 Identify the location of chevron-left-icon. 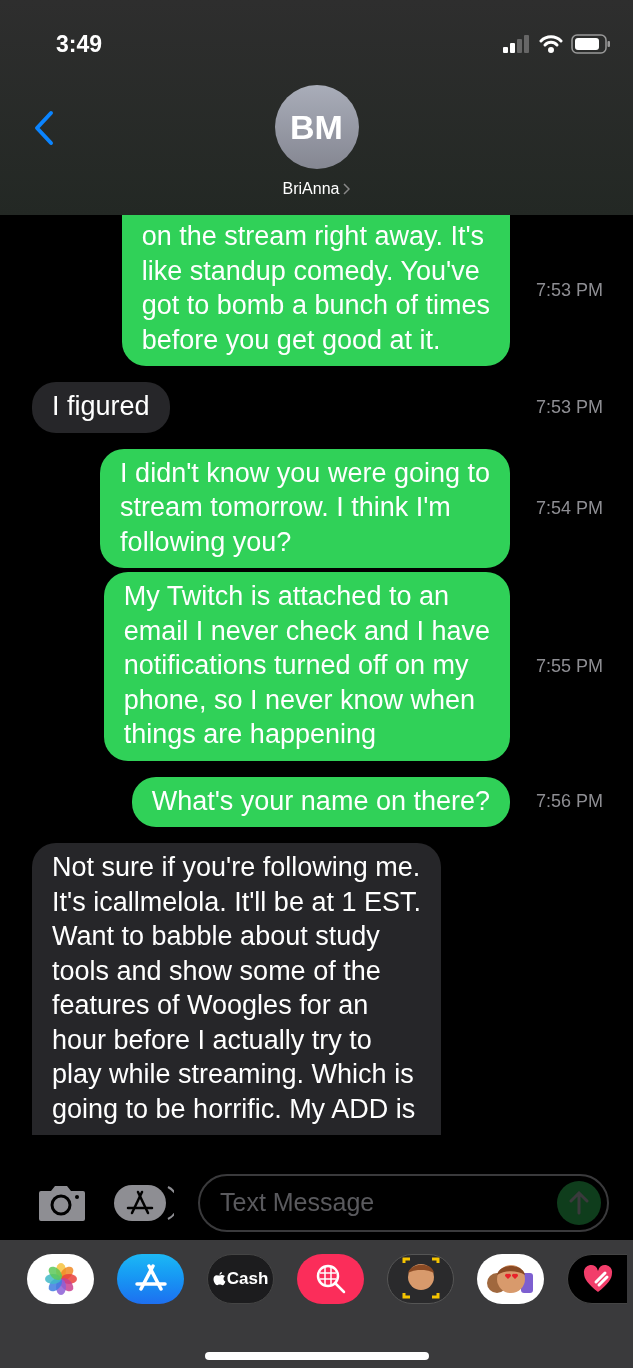
(44, 128).